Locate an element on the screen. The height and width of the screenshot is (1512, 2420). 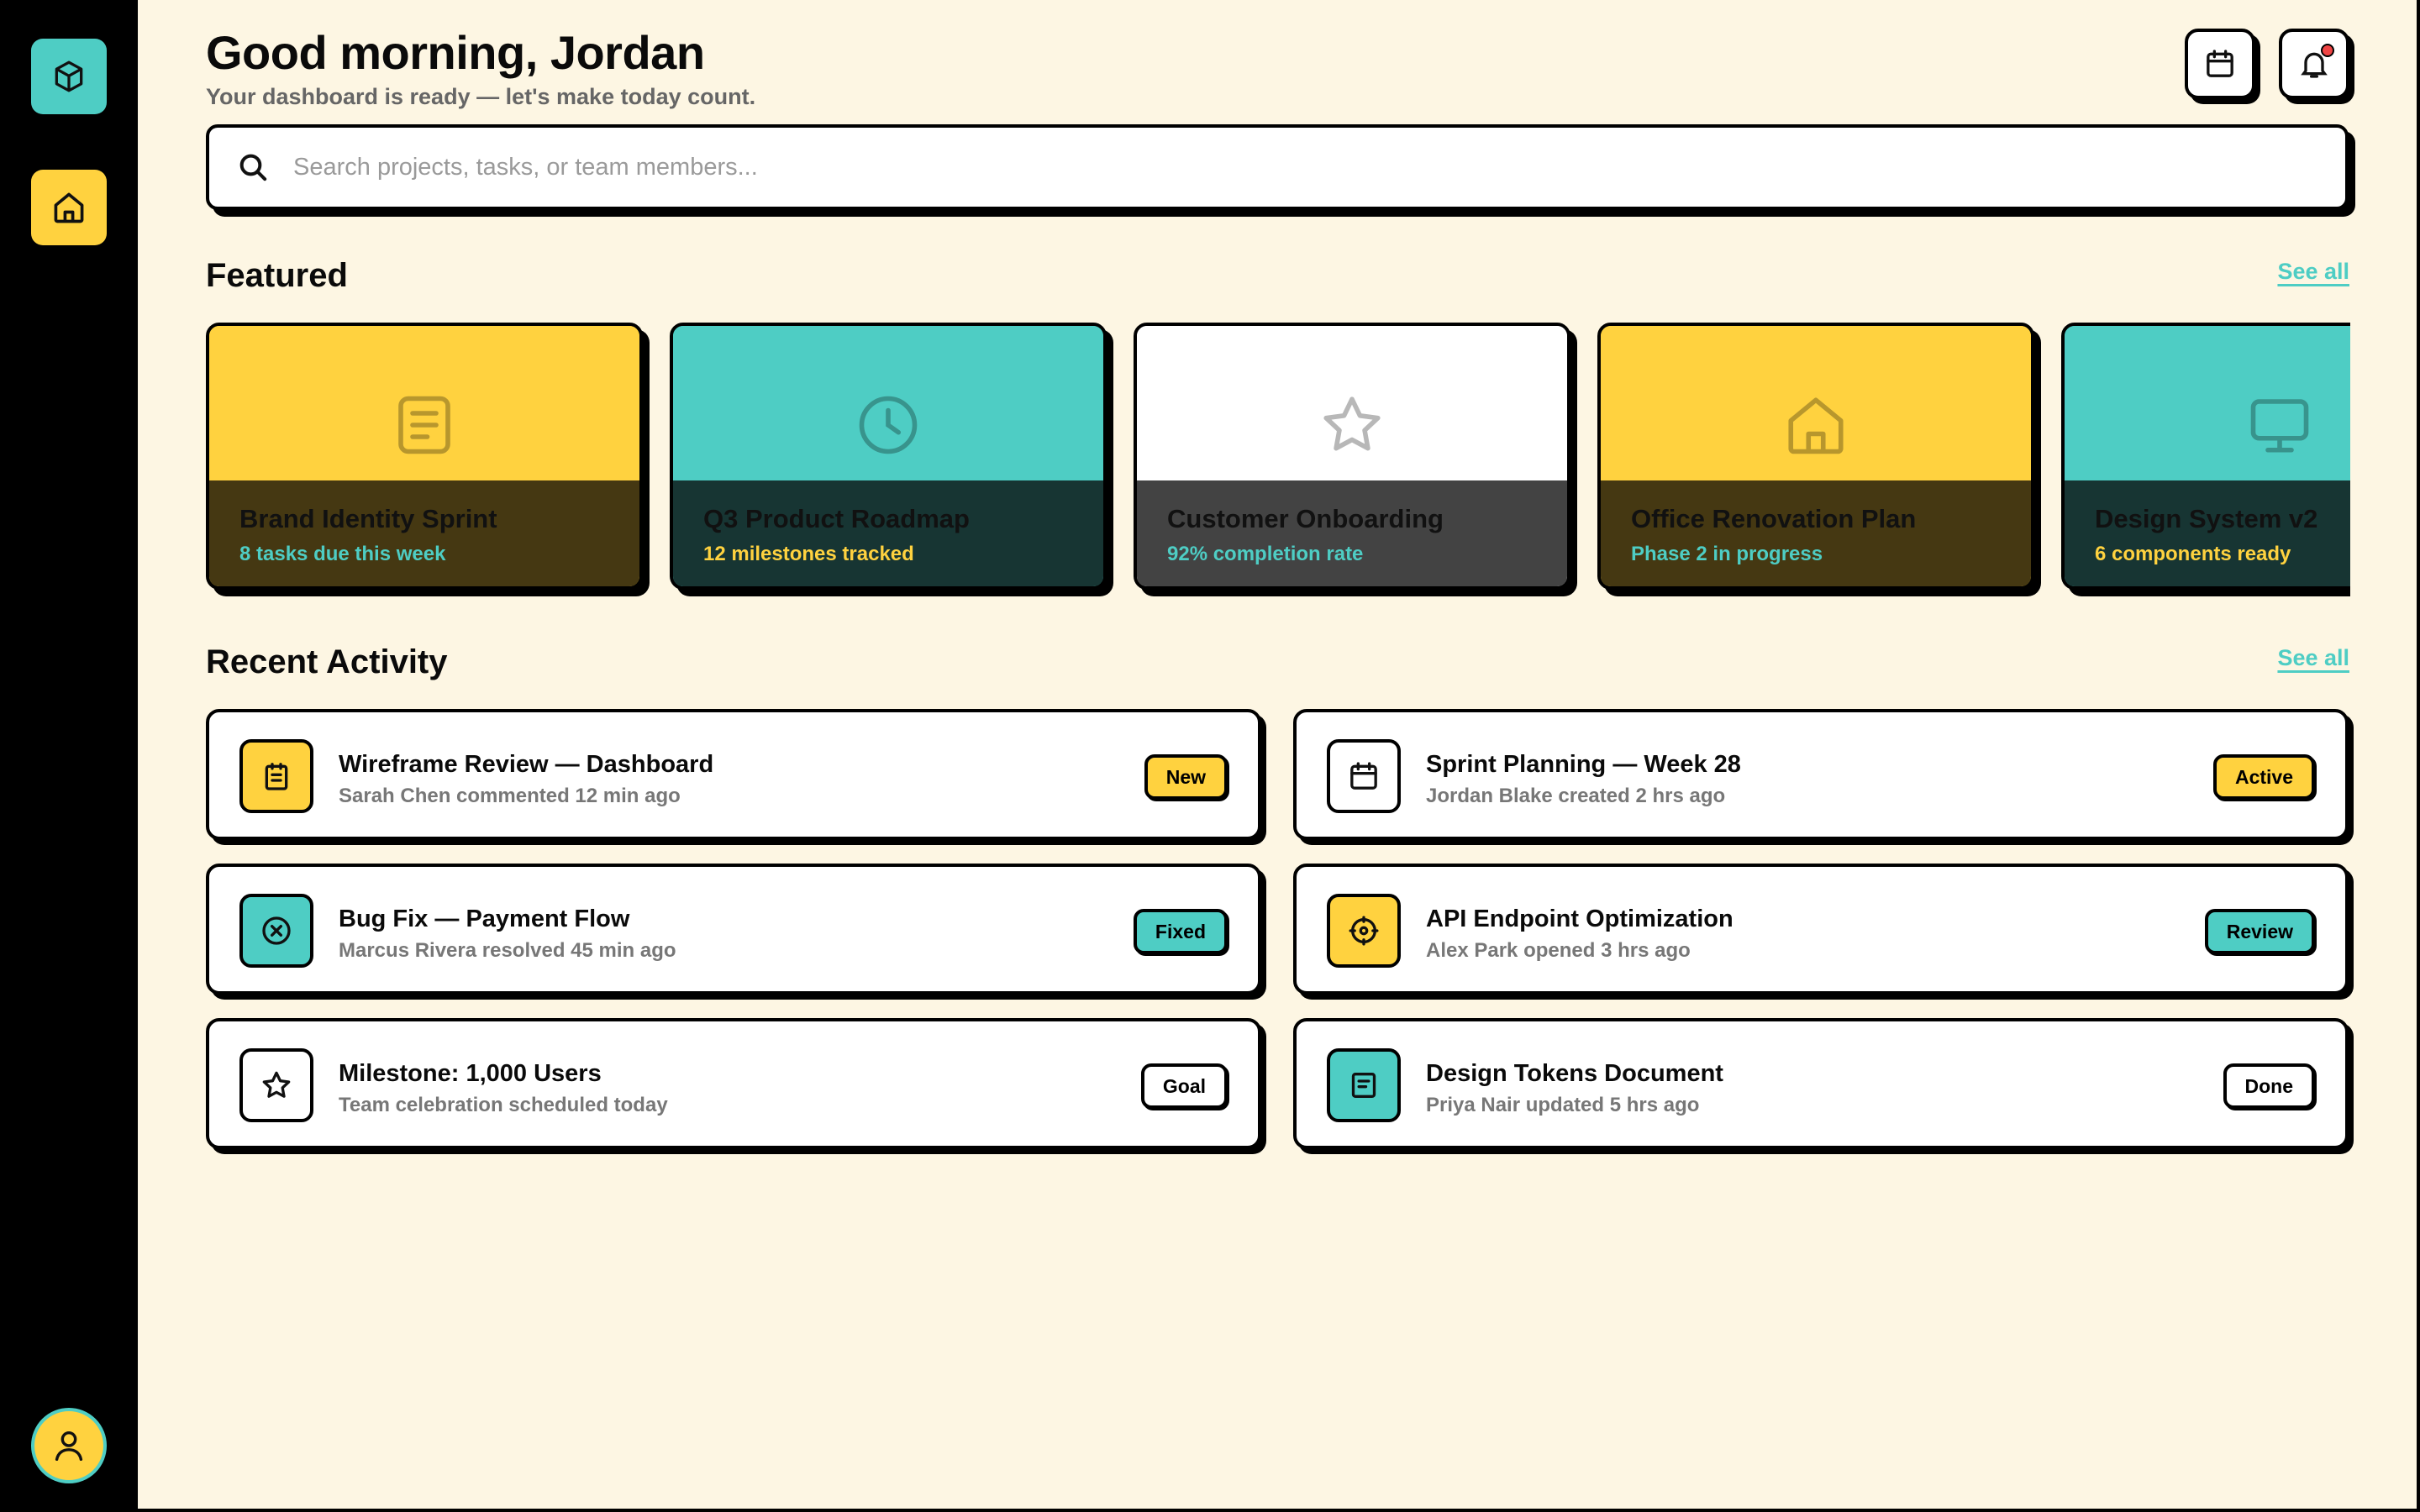
search-icon is located at coordinates (253, 167).